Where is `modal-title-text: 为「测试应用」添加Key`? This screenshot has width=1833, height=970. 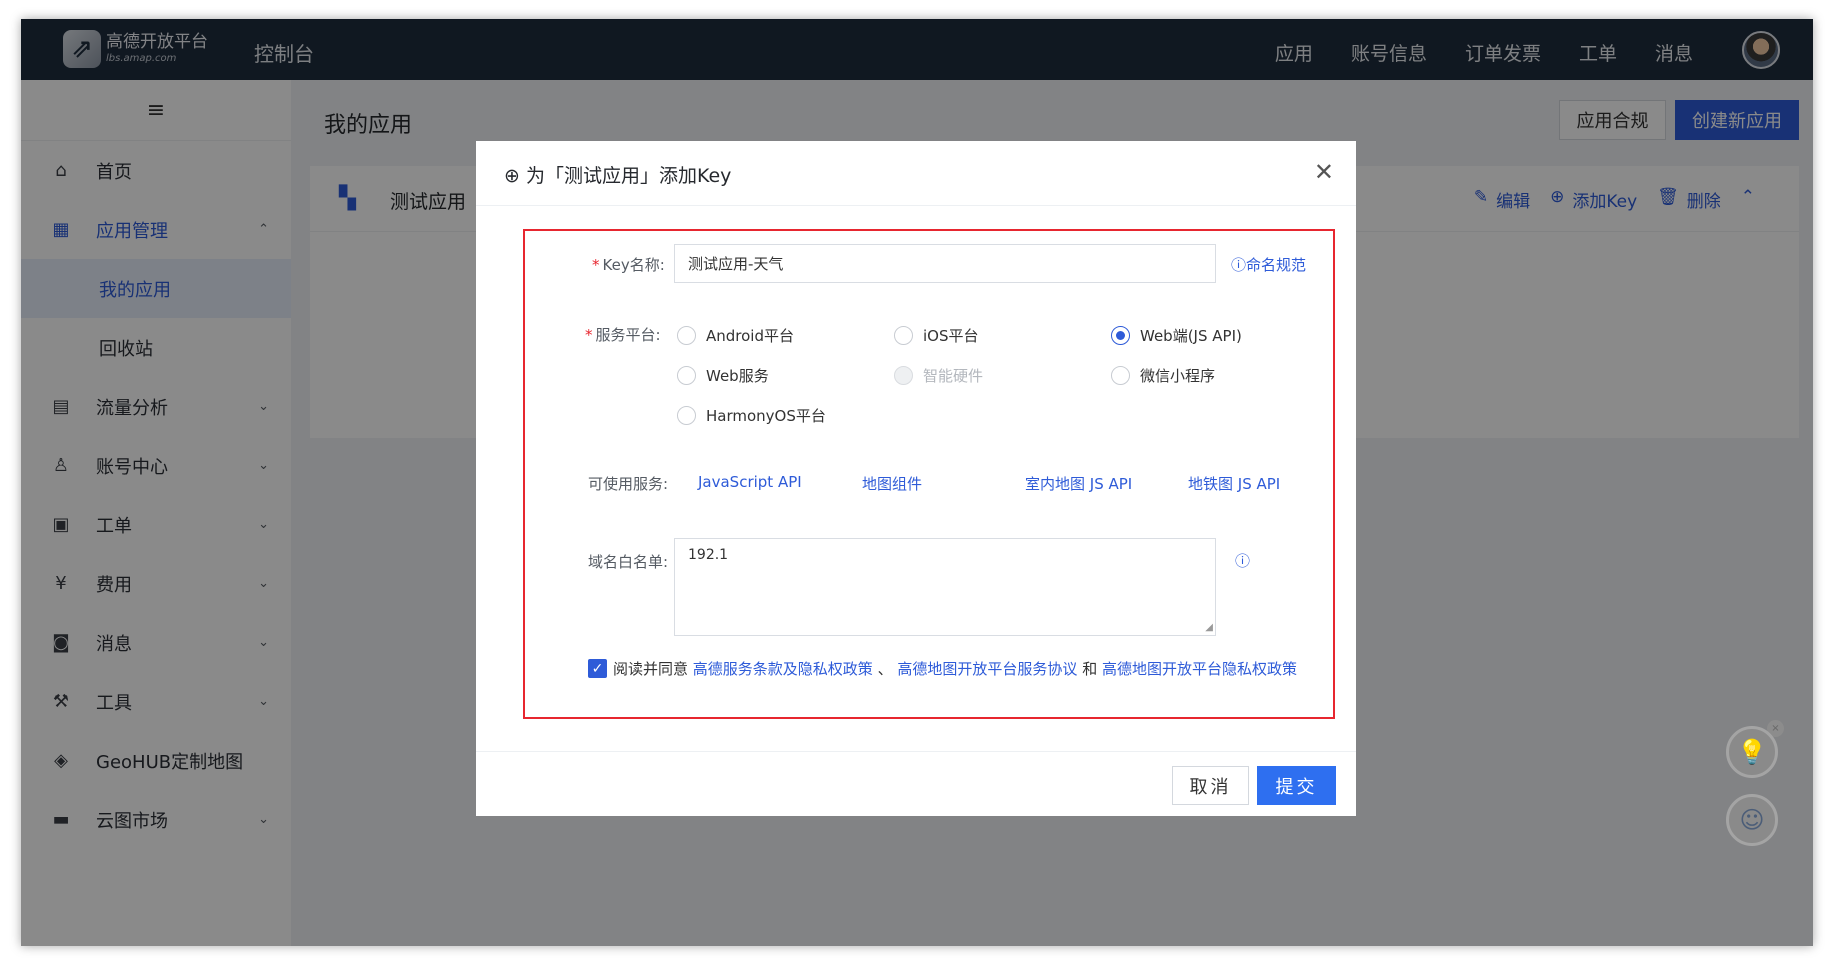
modal-title-text: 为「测试应用」添加Key is located at coordinates (628, 176).